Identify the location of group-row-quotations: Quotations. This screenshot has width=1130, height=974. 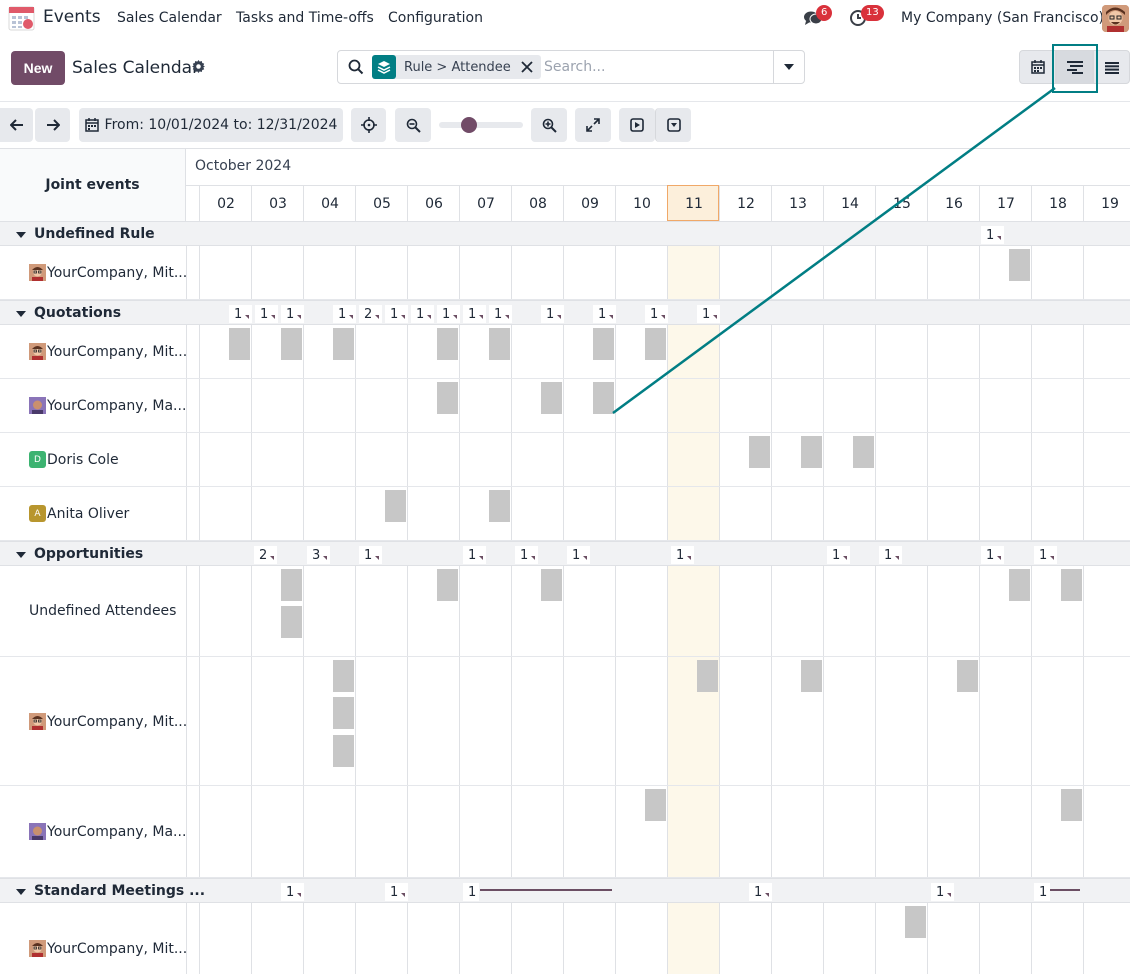
(565, 312).